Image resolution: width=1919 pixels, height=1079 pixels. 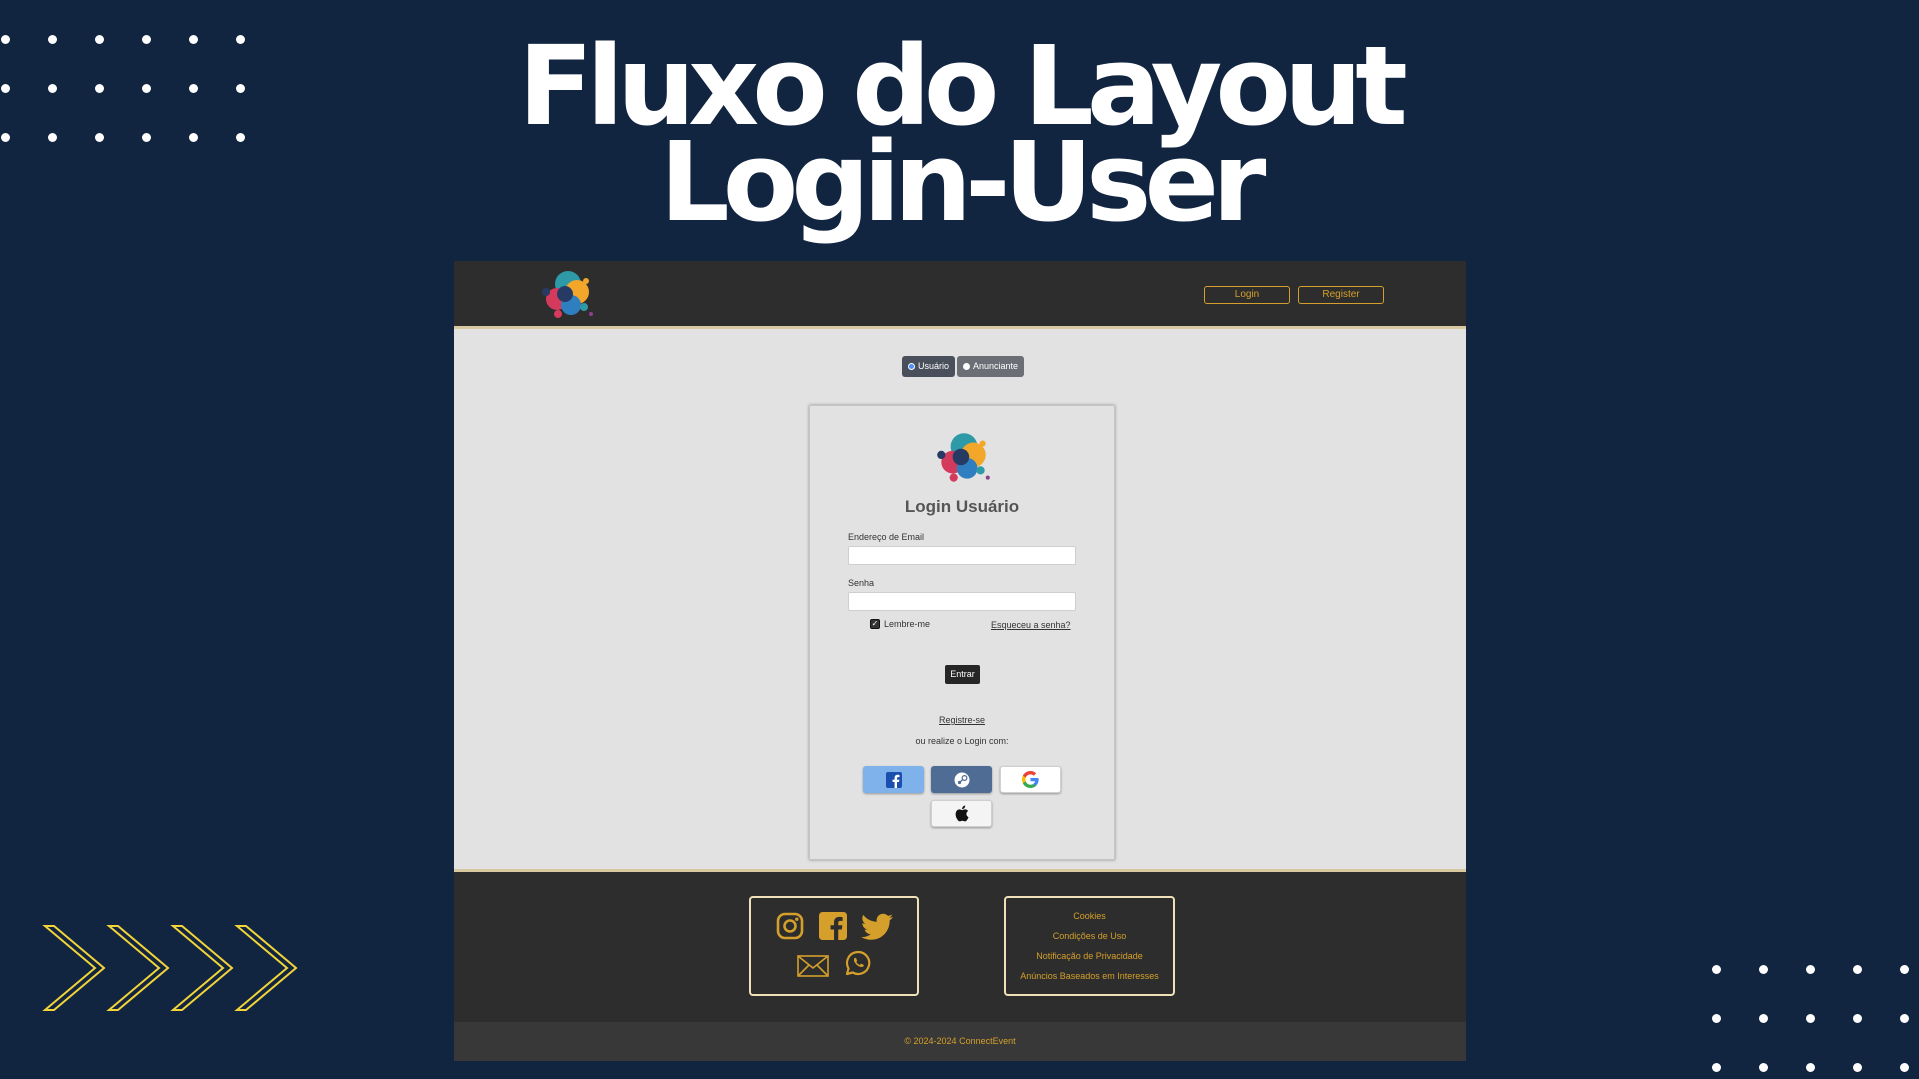 What do you see at coordinates (1089, 976) in the screenshot?
I see `footer-link-ads: Anúncios Baseados em Interesses` at bounding box center [1089, 976].